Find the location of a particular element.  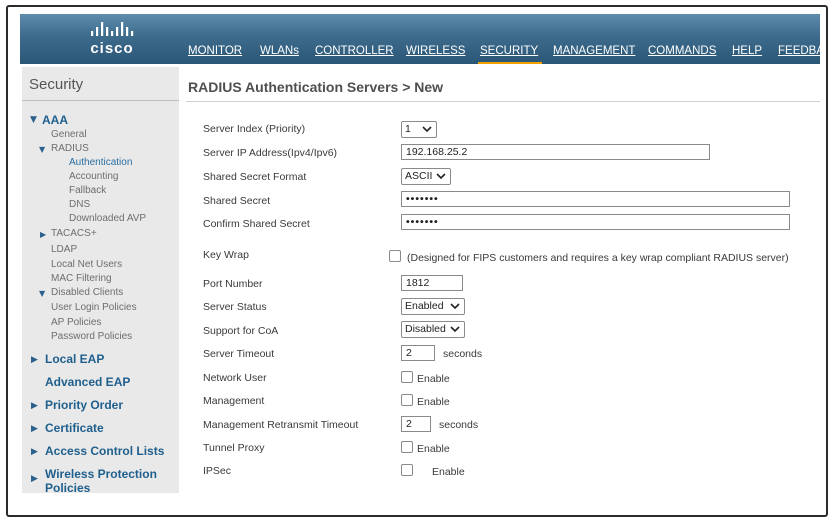

key-wrap-checkbox is located at coordinates (395, 256).